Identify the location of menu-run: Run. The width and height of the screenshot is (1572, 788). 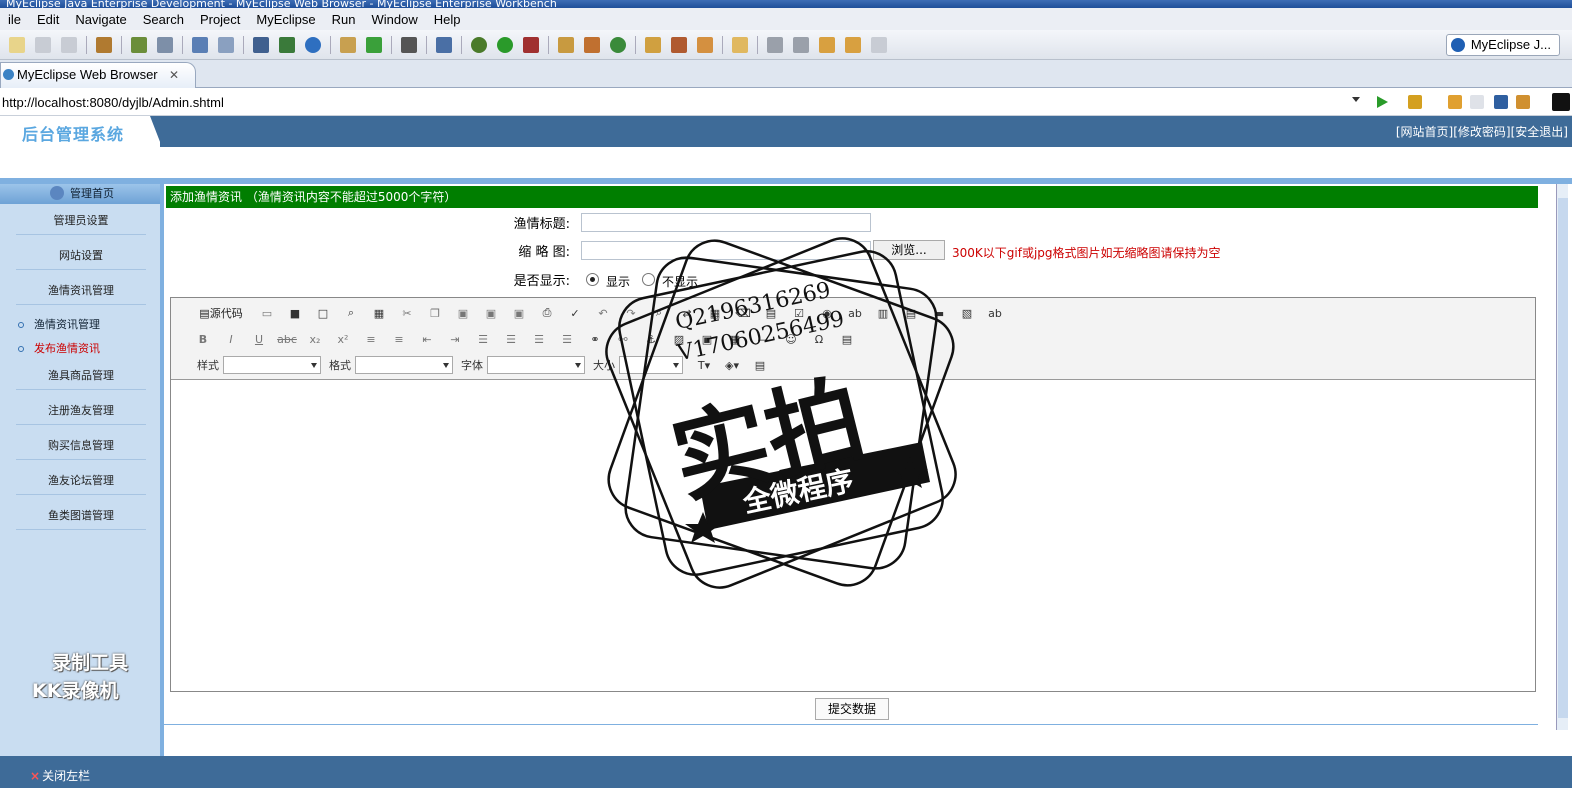
(344, 19).